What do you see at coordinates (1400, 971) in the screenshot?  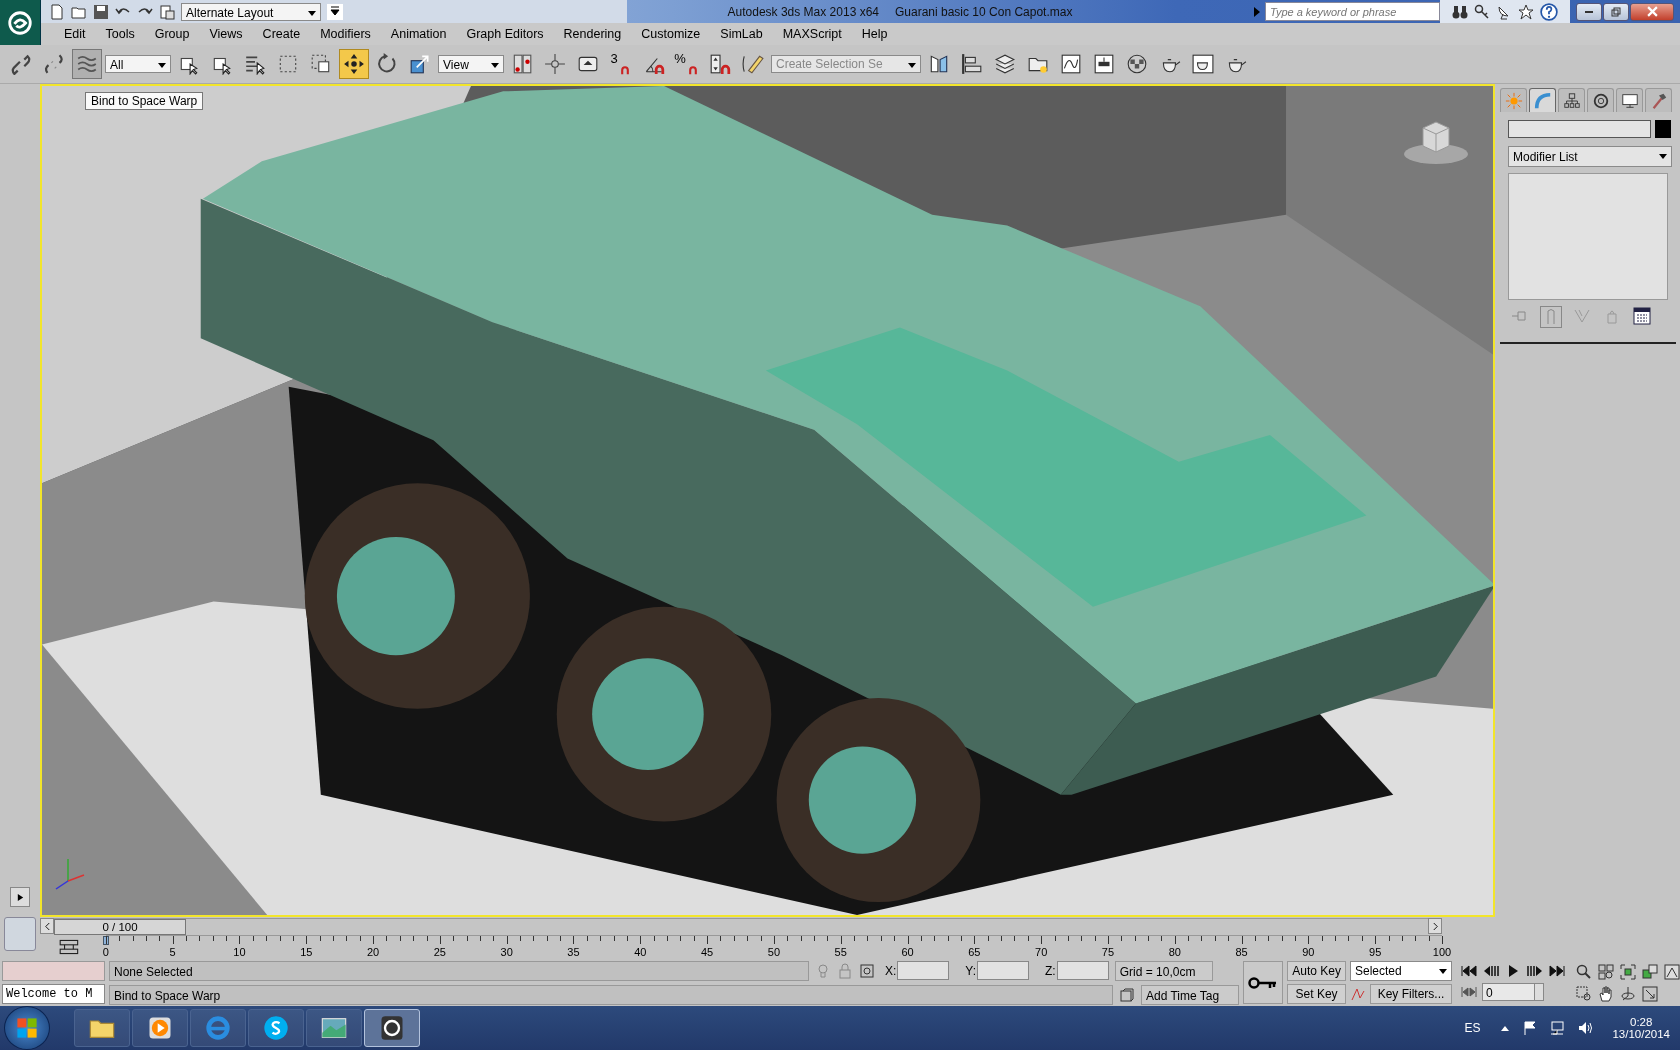 I see `key-mode-dropdown: Selected` at bounding box center [1400, 971].